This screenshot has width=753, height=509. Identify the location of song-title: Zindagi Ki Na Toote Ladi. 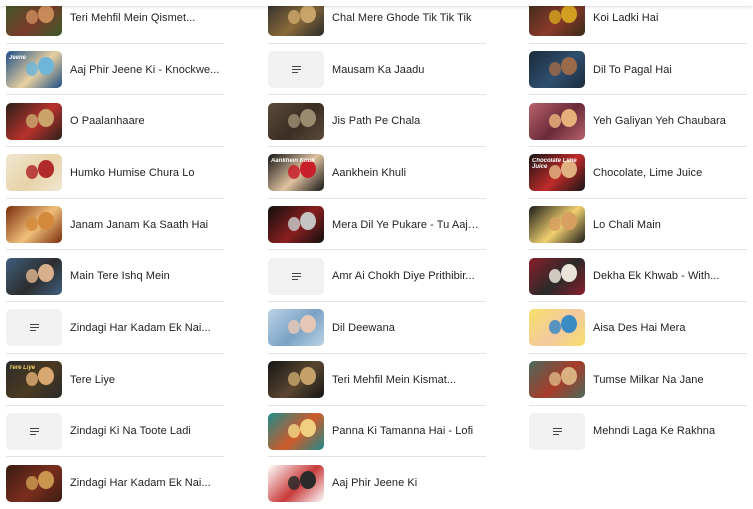
(130, 431).